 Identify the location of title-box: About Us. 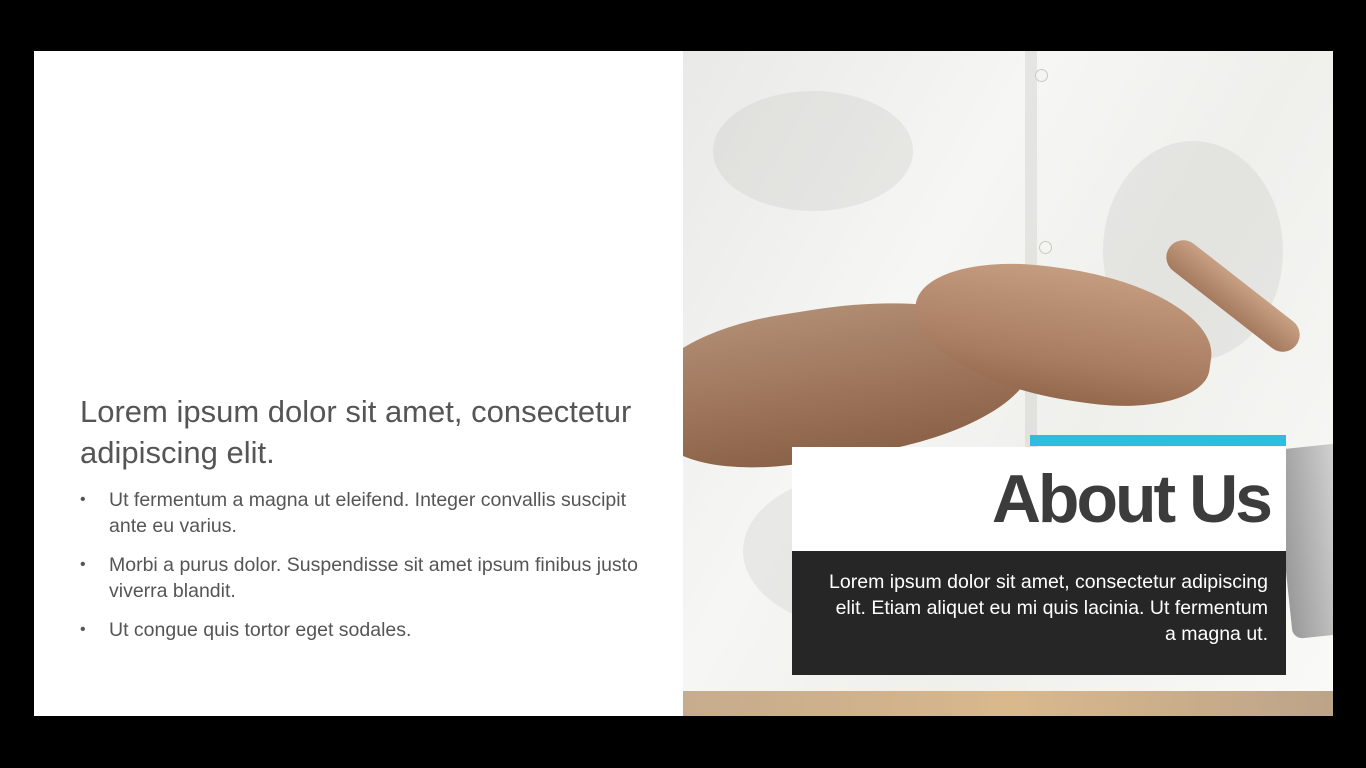
(1039, 499).